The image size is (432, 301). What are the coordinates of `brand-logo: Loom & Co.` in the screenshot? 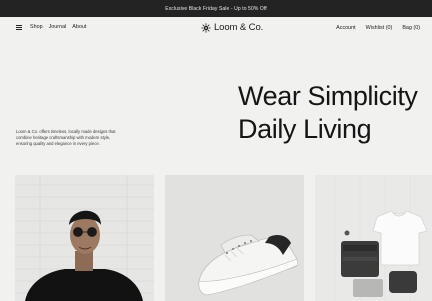 It's located at (232, 27).